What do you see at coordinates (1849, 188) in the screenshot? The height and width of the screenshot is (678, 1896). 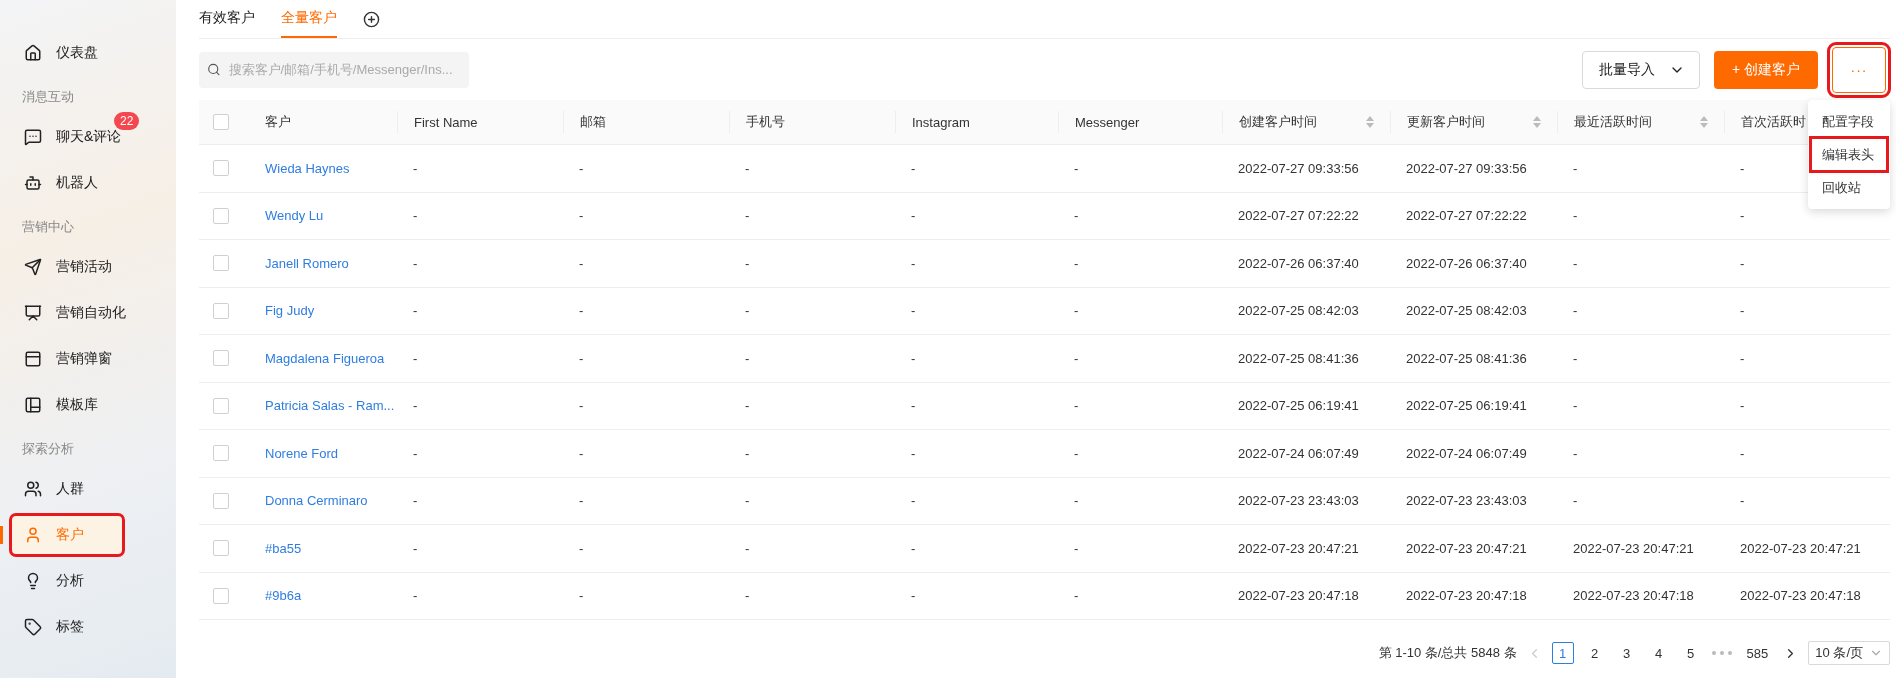 I see `menu-item: 回收站` at bounding box center [1849, 188].